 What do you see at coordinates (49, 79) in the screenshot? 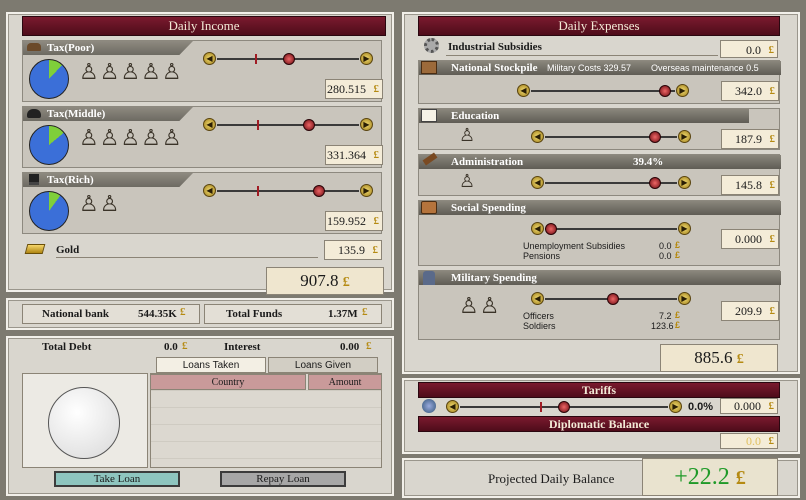
I see `tax-poor-pie` at bounding box center [49, 79].